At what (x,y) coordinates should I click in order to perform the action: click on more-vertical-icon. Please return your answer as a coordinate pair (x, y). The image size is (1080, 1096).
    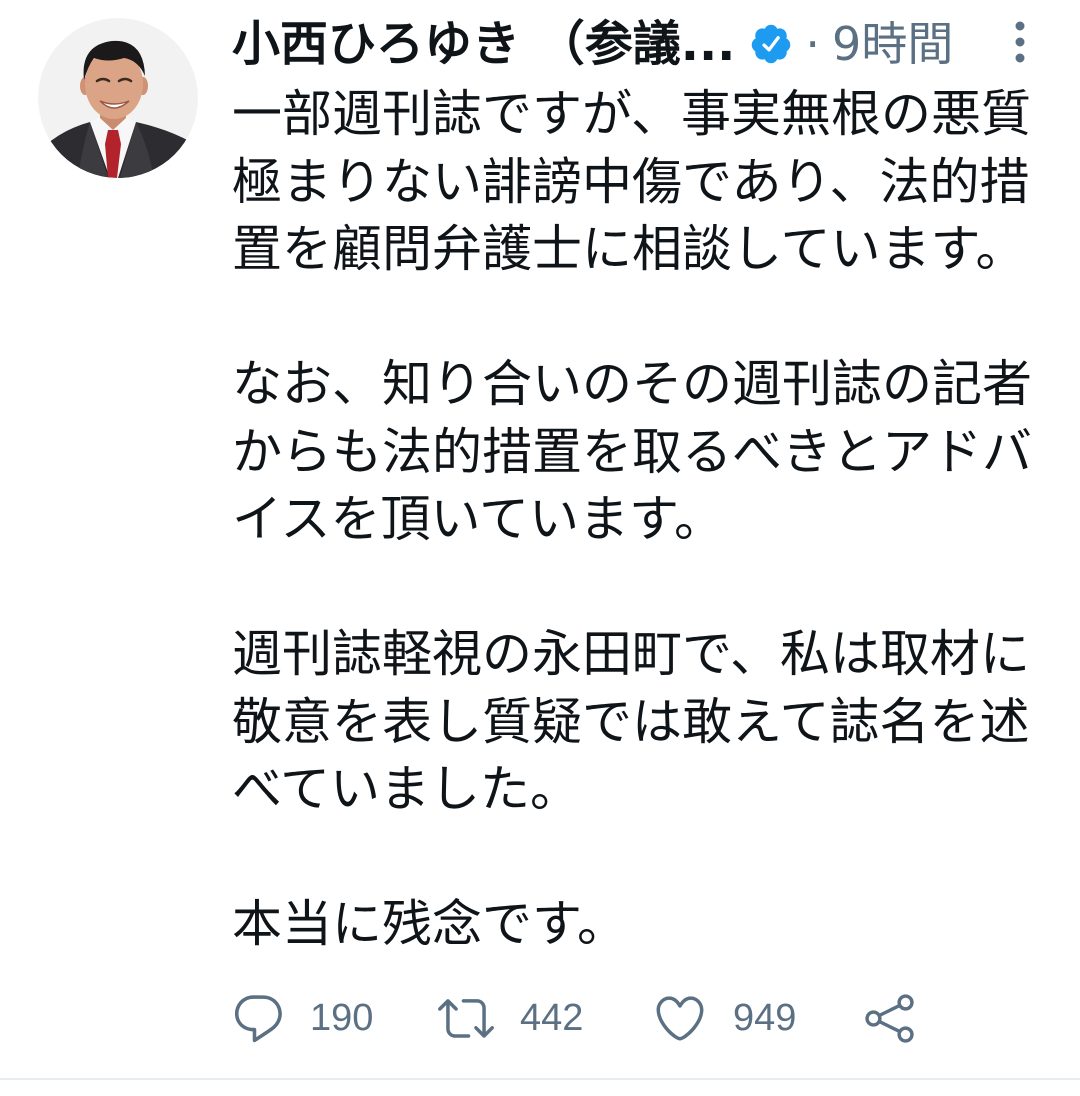
    Looking at the image, I should click on (1020, 42).